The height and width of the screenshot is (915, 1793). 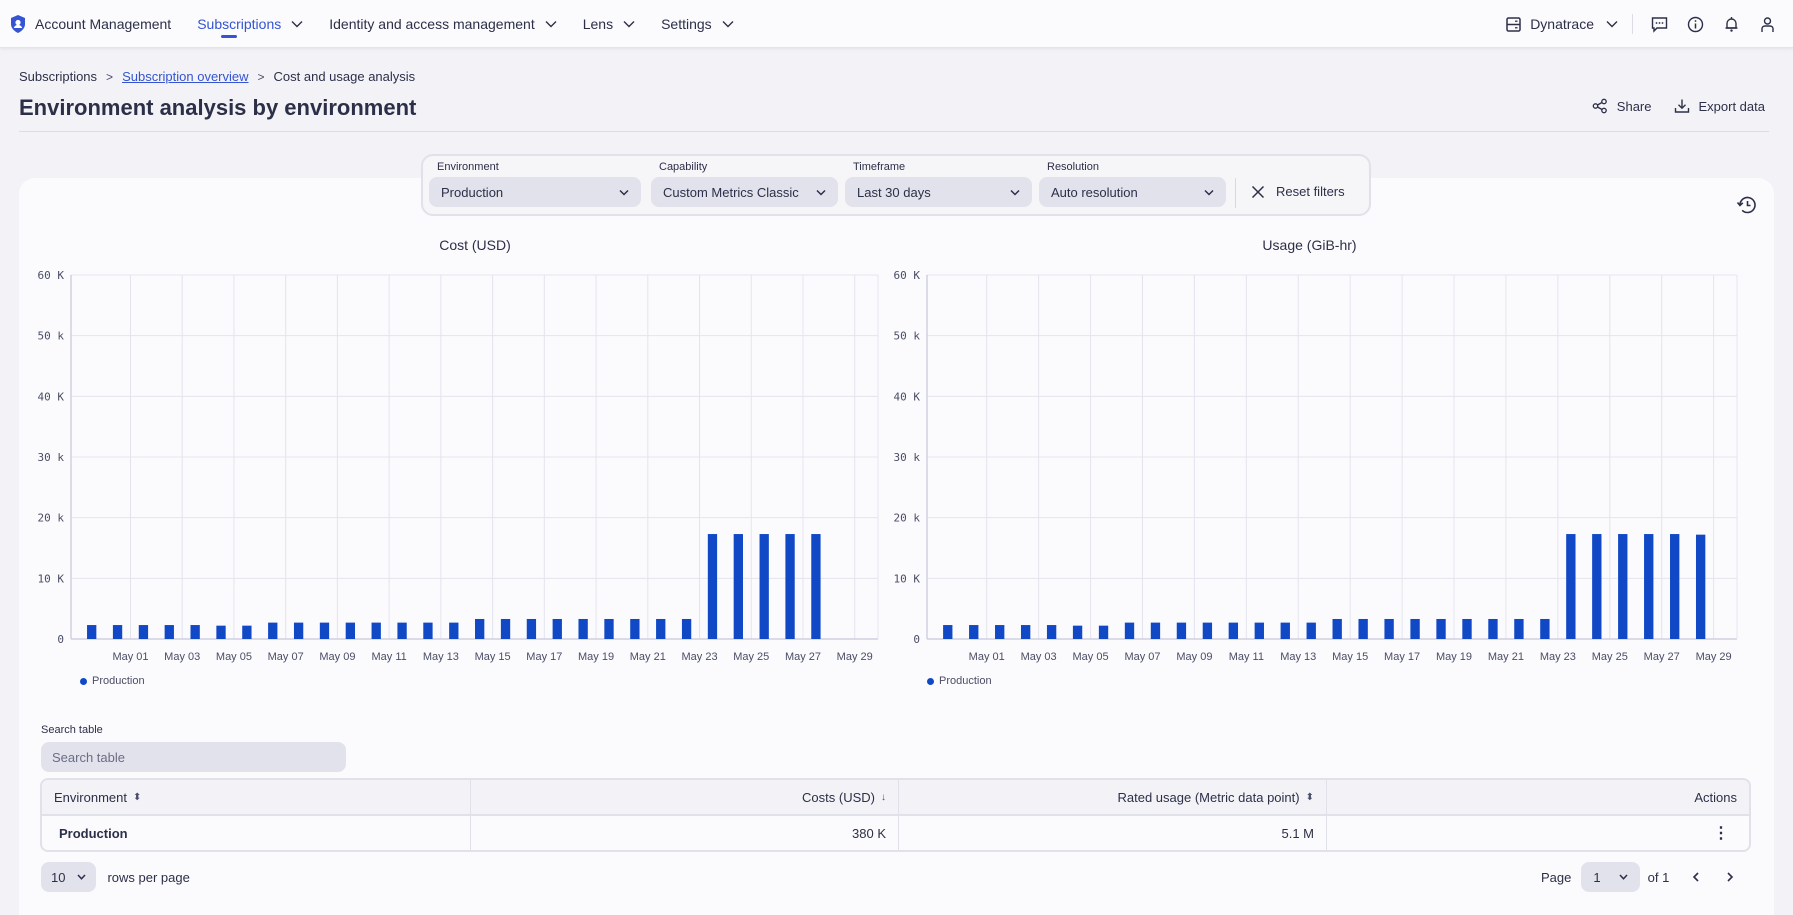 I want to click on page-label: Page, so click(x=1556, y=877).